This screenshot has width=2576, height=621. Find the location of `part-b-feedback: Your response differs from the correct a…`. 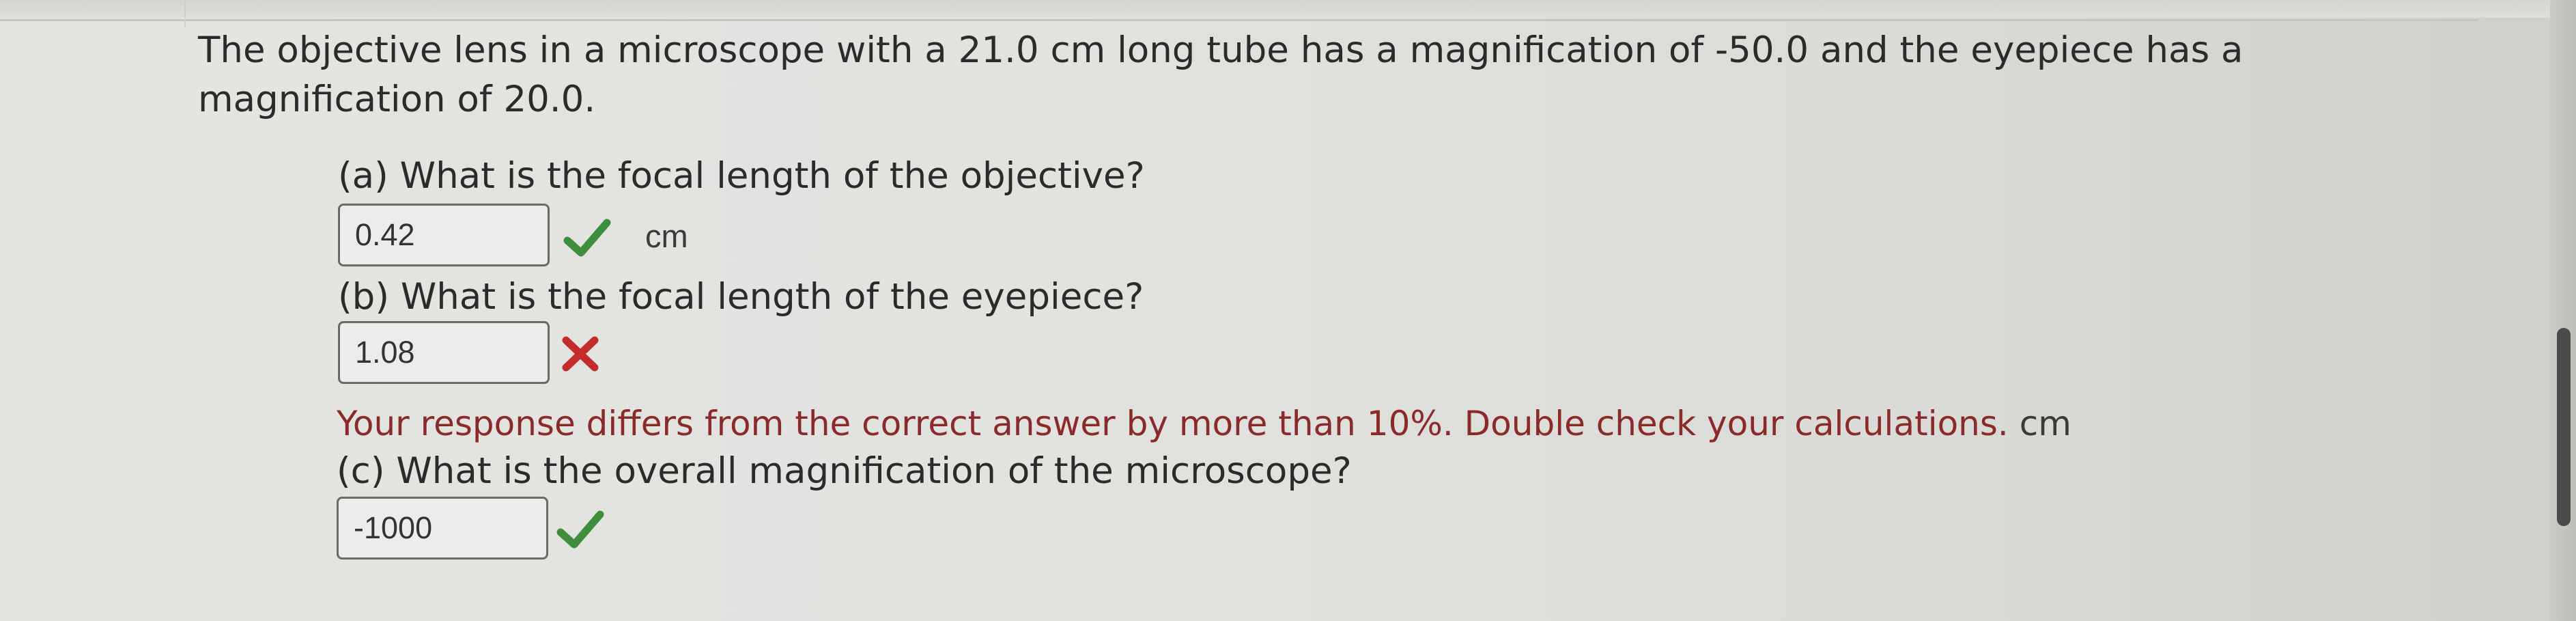

part-b-feedback: Your response differs from the correct a… is located at coordinates (1204, 423).